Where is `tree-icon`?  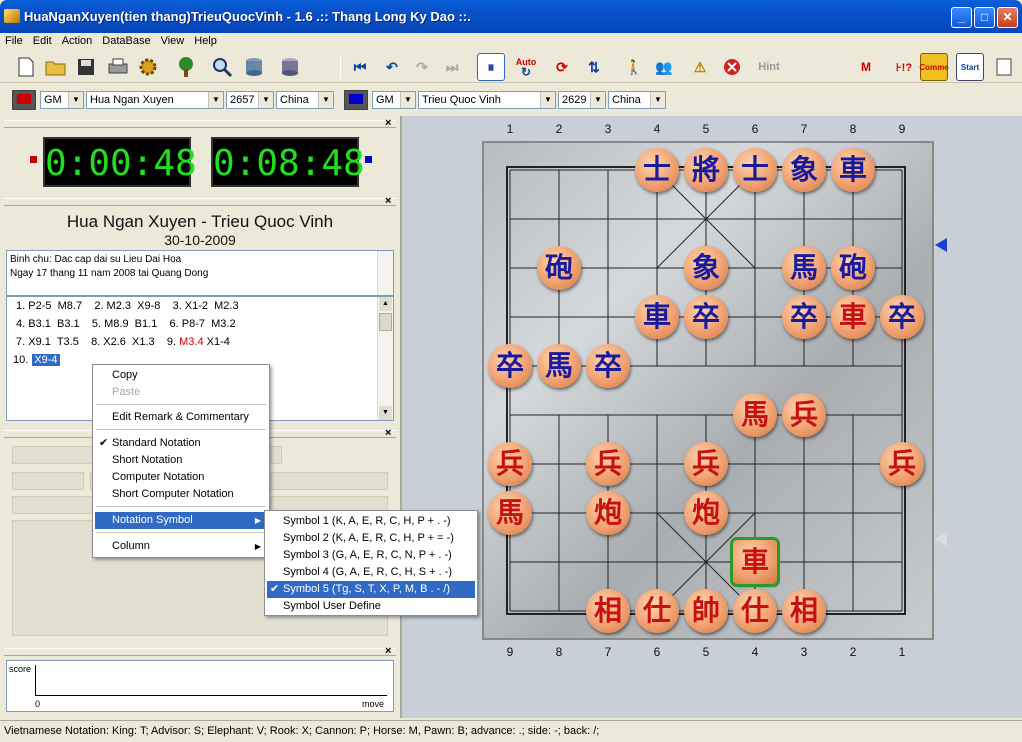 tree-icon is located at coordinates (186, 67).